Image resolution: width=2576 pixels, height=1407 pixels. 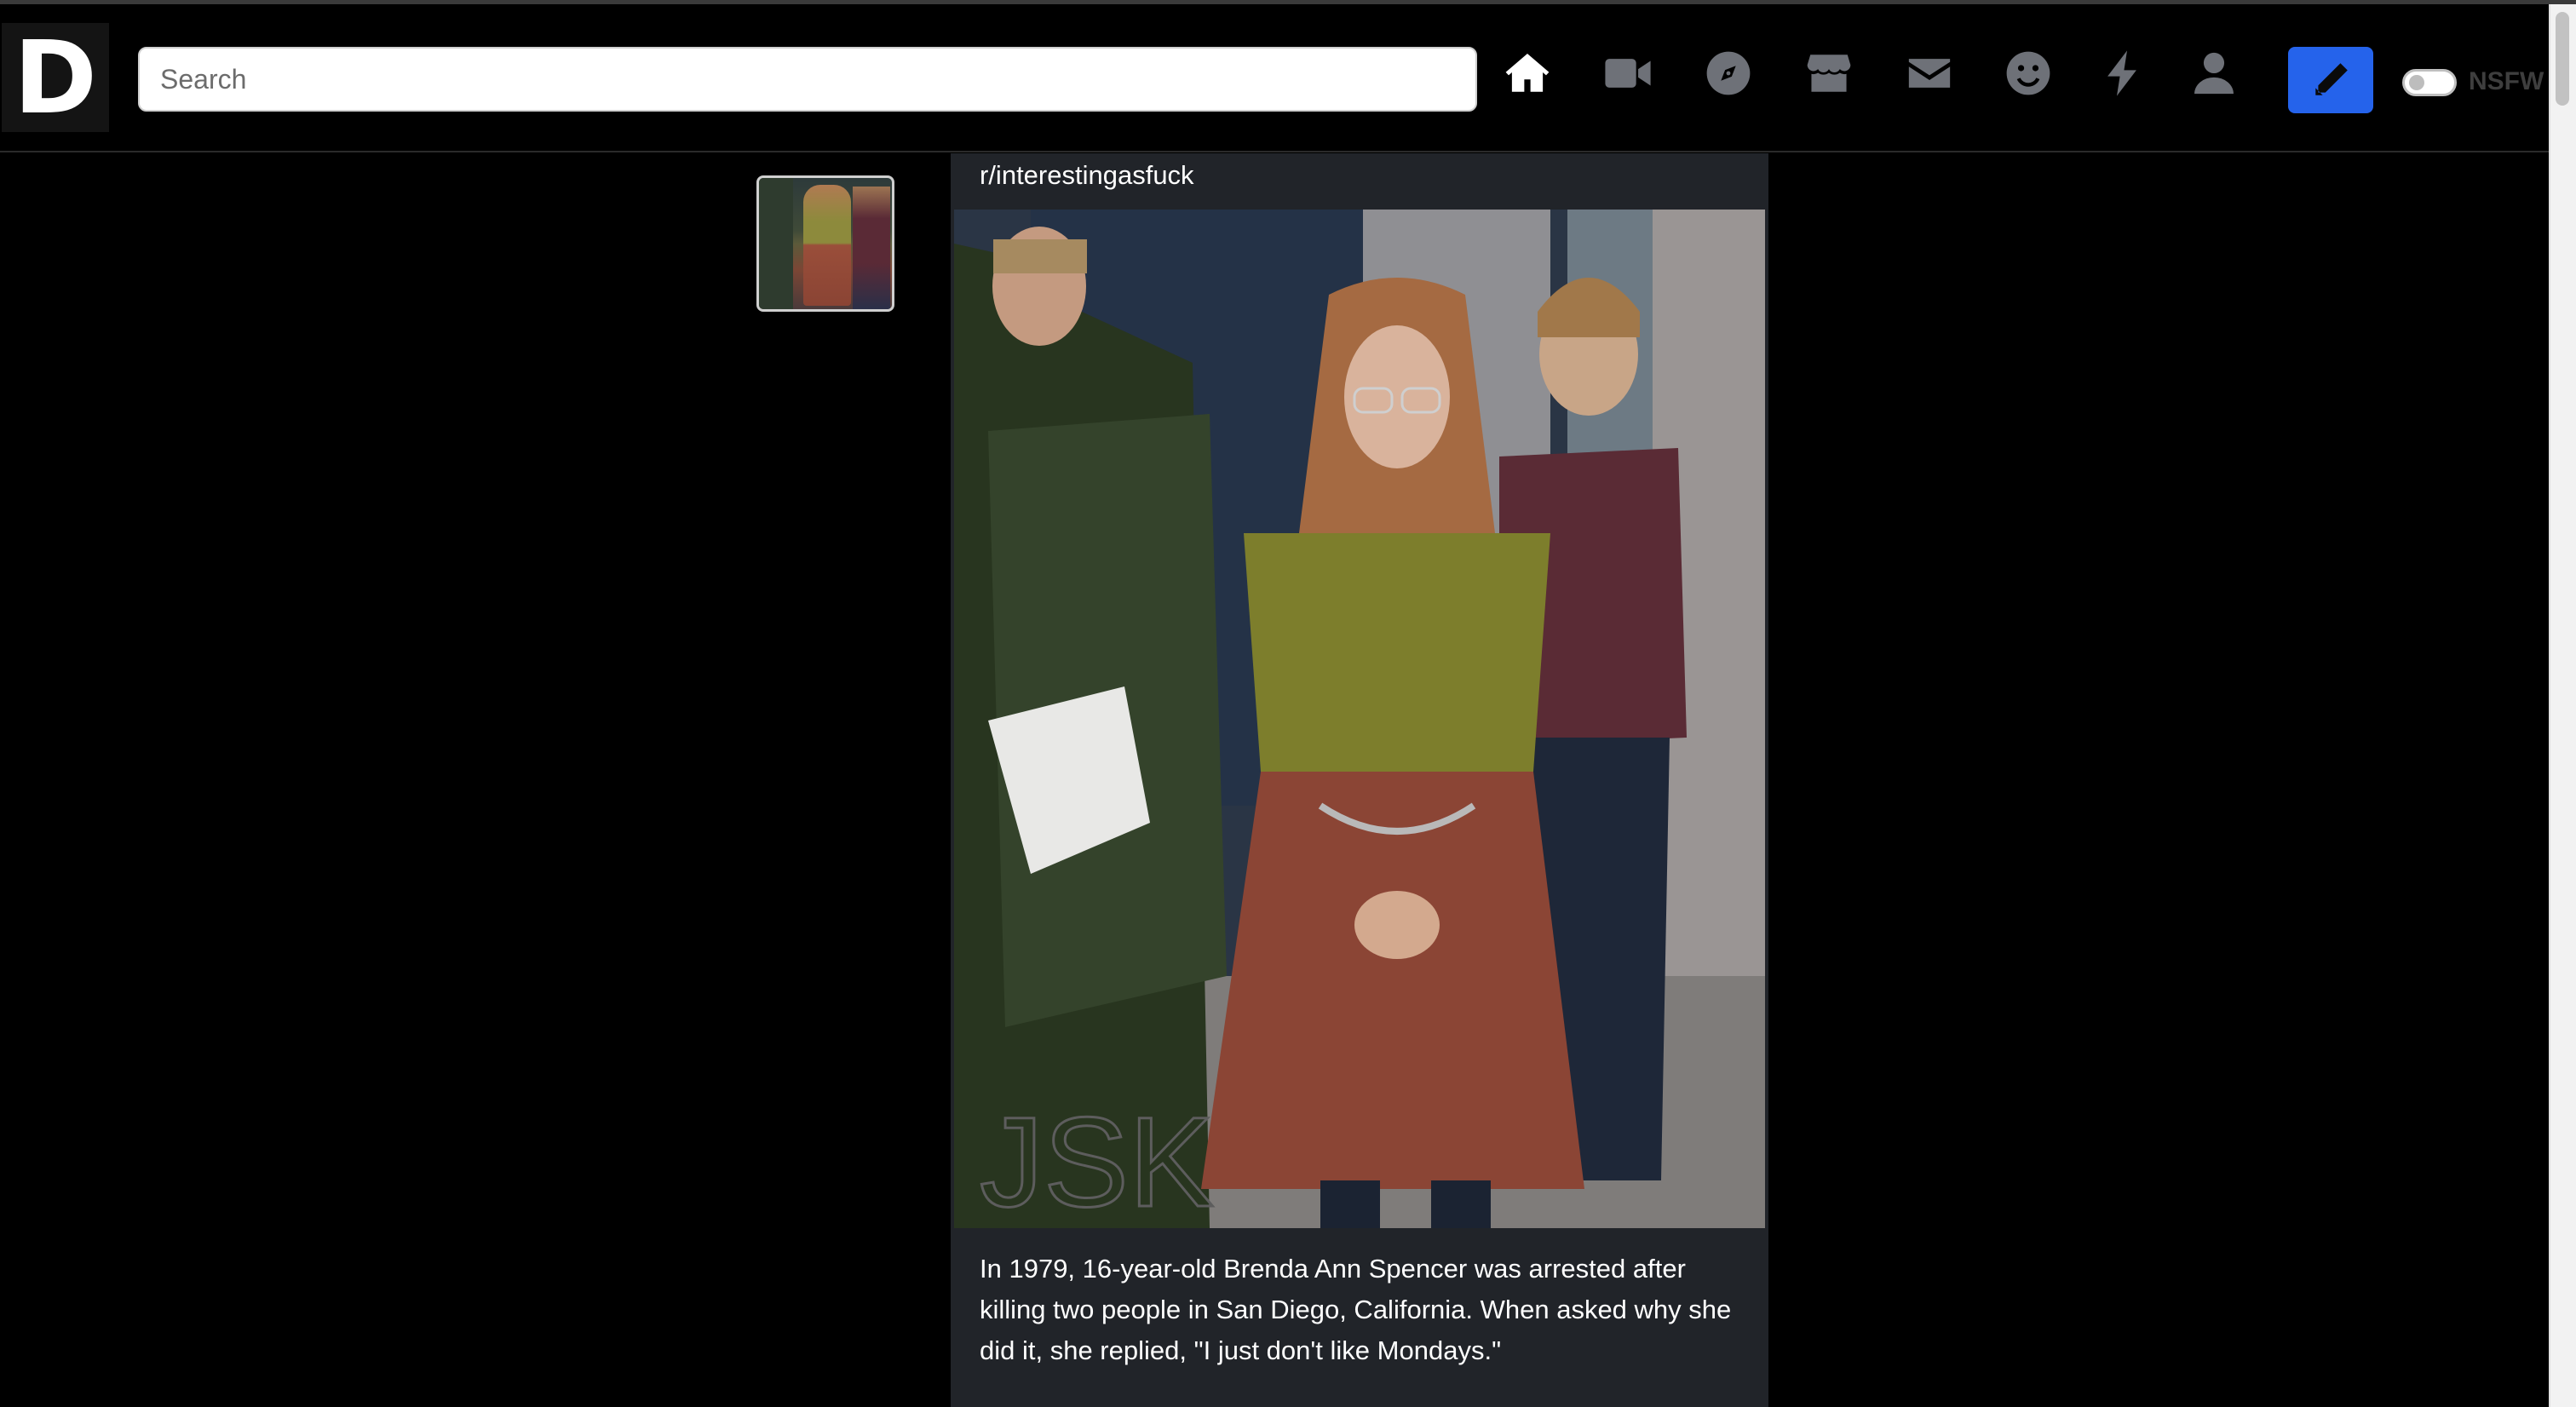 I want to click on compose-post-button, so click(x=2330, y=80).